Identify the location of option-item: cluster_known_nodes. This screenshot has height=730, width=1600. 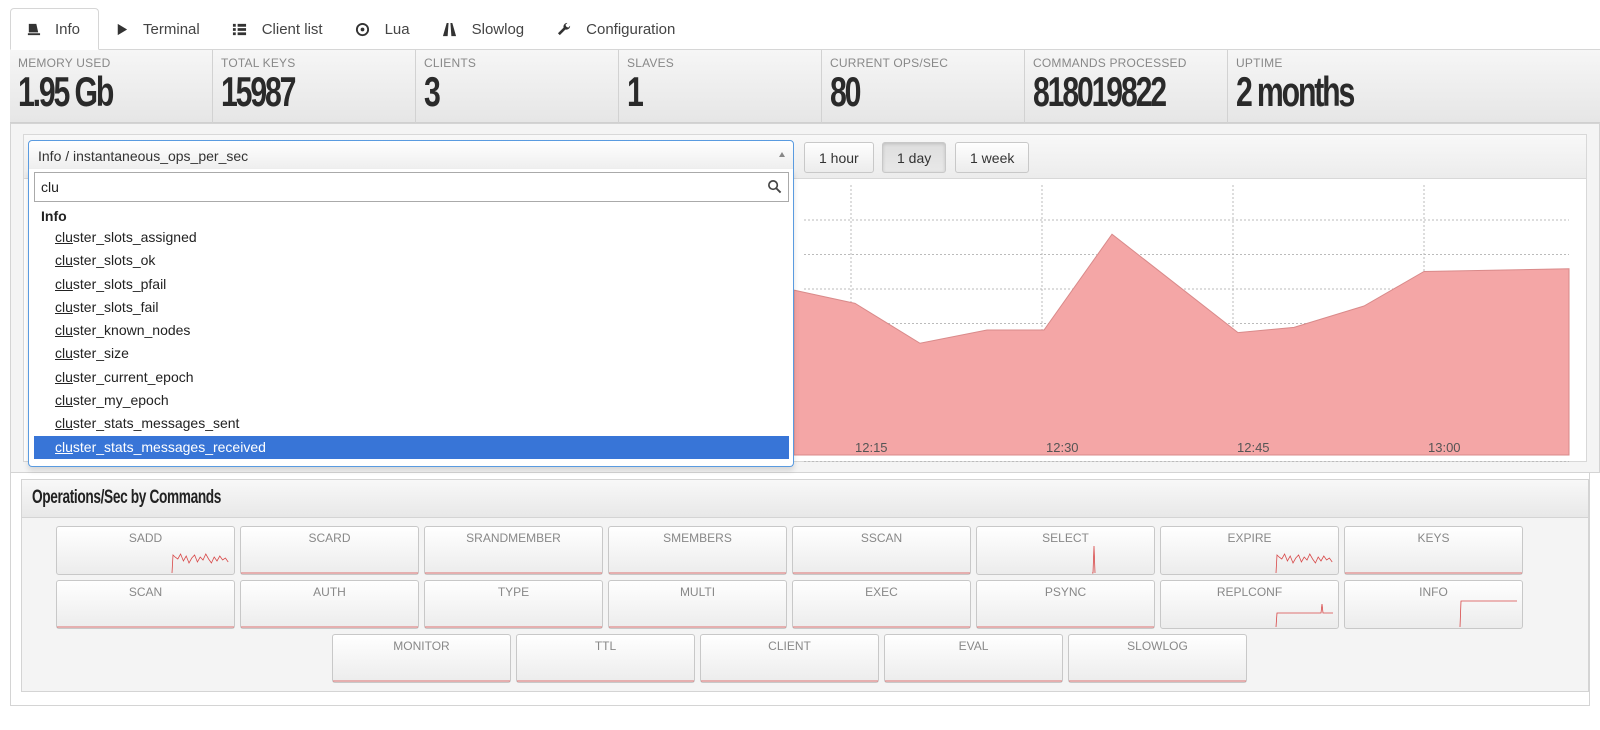
(411, 330).